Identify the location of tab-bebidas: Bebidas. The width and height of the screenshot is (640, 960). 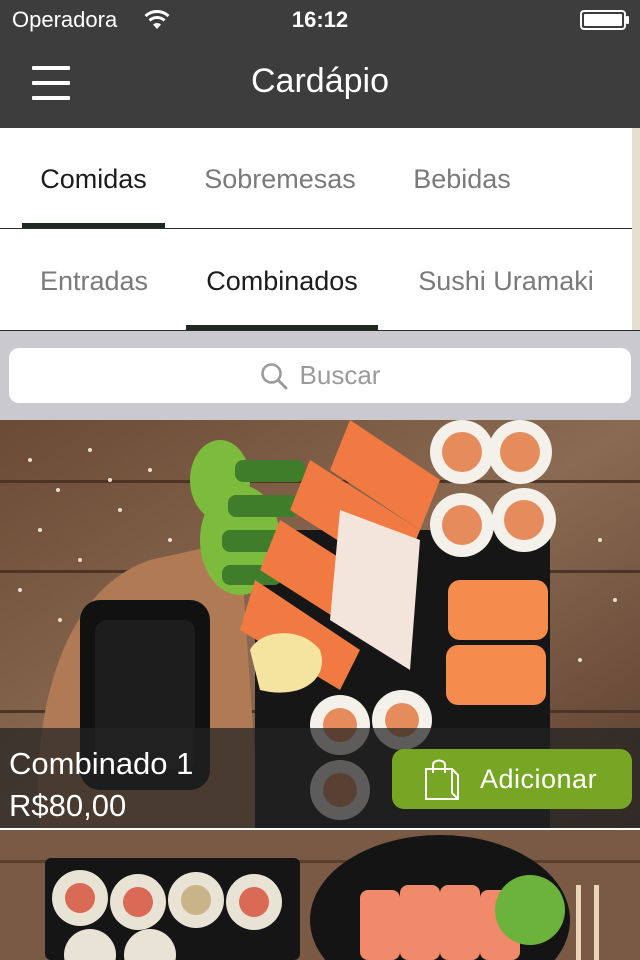
(462, 178).